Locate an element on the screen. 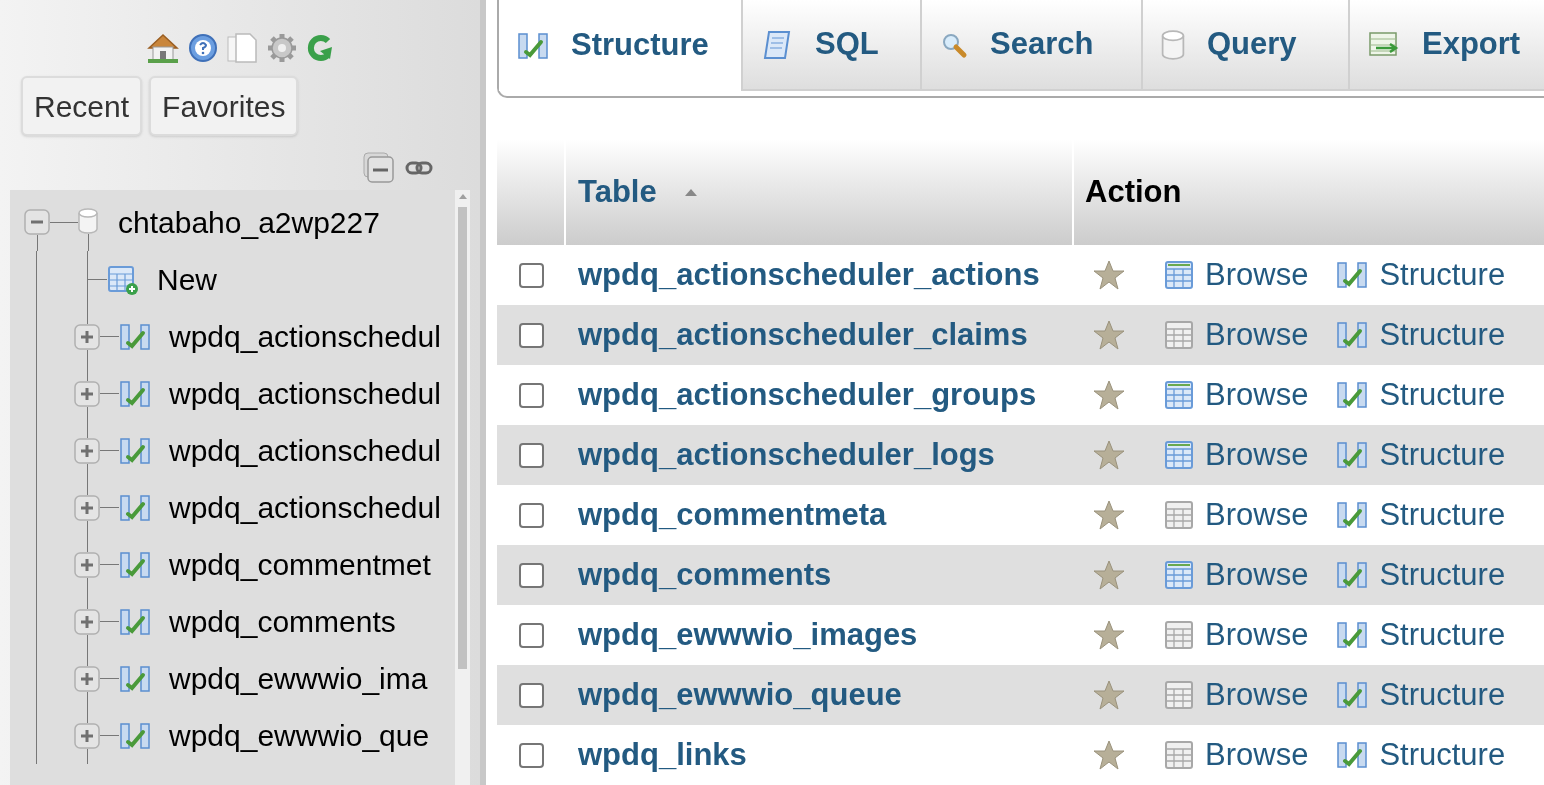 This screenshot has height=785, width=1544. link-icon is located at coordinates (419, 167).